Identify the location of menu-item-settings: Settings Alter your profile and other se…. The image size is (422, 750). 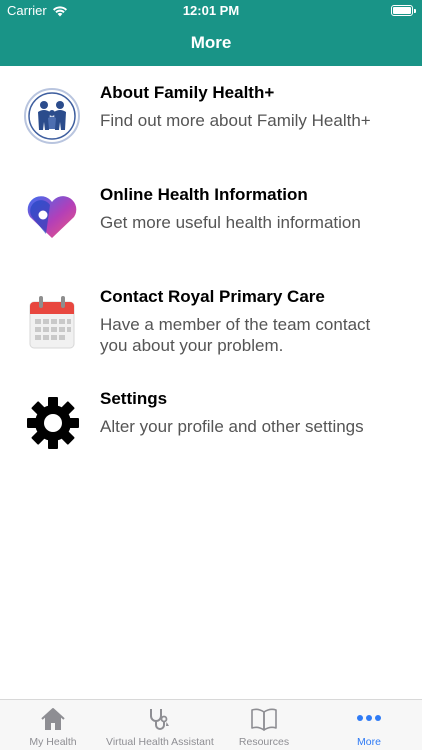
(211, 436).